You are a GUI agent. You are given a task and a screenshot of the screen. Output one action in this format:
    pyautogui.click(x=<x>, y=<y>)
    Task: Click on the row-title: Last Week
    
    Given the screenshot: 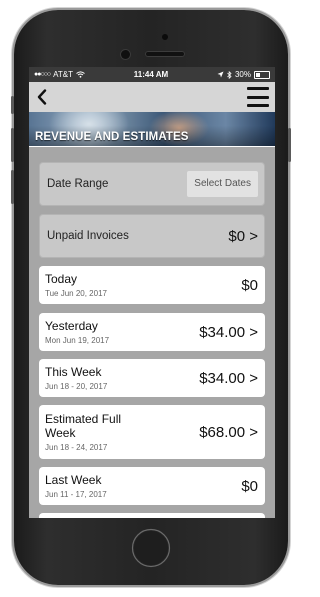 What is the action you would take?
    pyautogui.click(x=73, y=480)
    